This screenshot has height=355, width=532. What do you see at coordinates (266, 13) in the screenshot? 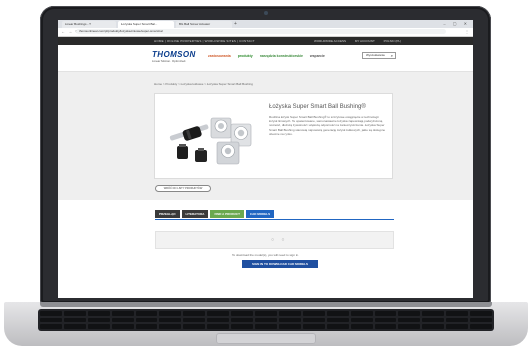
I see `webcam-icon` at bounding box center [266, 13].